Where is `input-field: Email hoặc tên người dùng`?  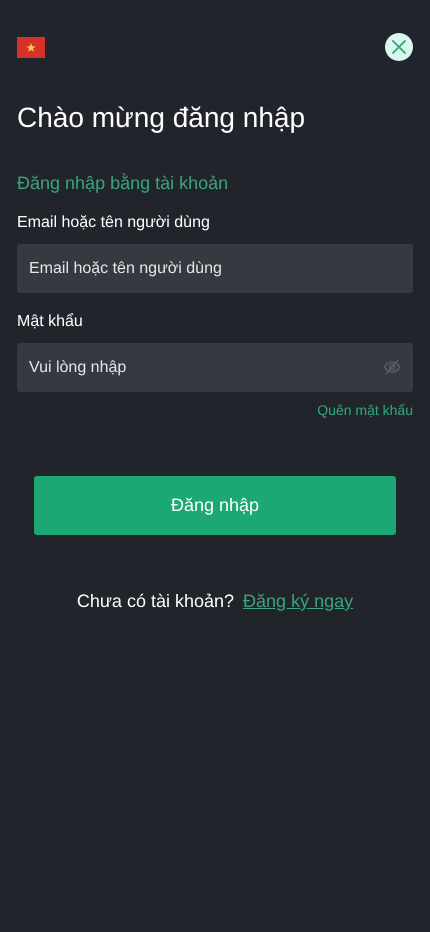
input-field: Email hoặc tên người dùng is located at coordinates (215, 268).